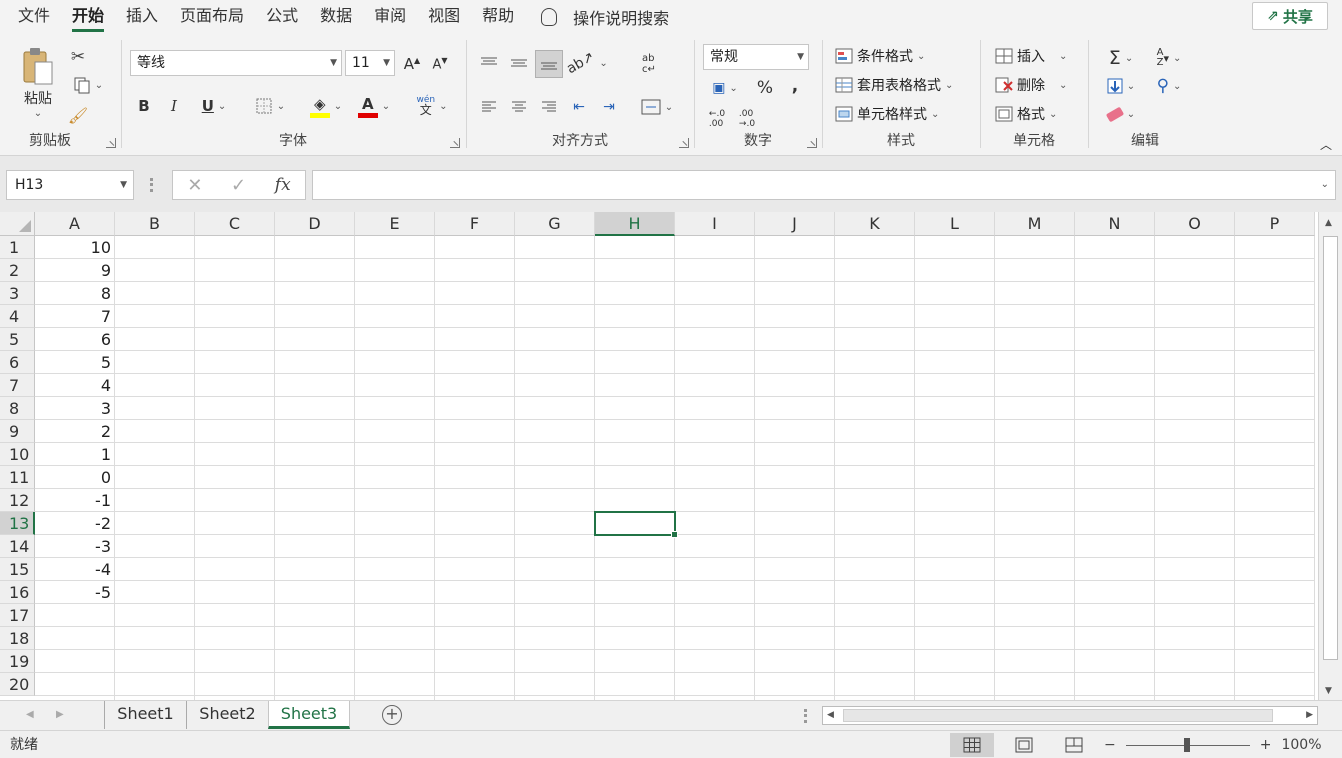 The image size is (1342, 758). What do you see at coordinates (282, 17) in the screenshot?
I see `menu-tab-formulas: 公式` at bounding box center [282, 17].